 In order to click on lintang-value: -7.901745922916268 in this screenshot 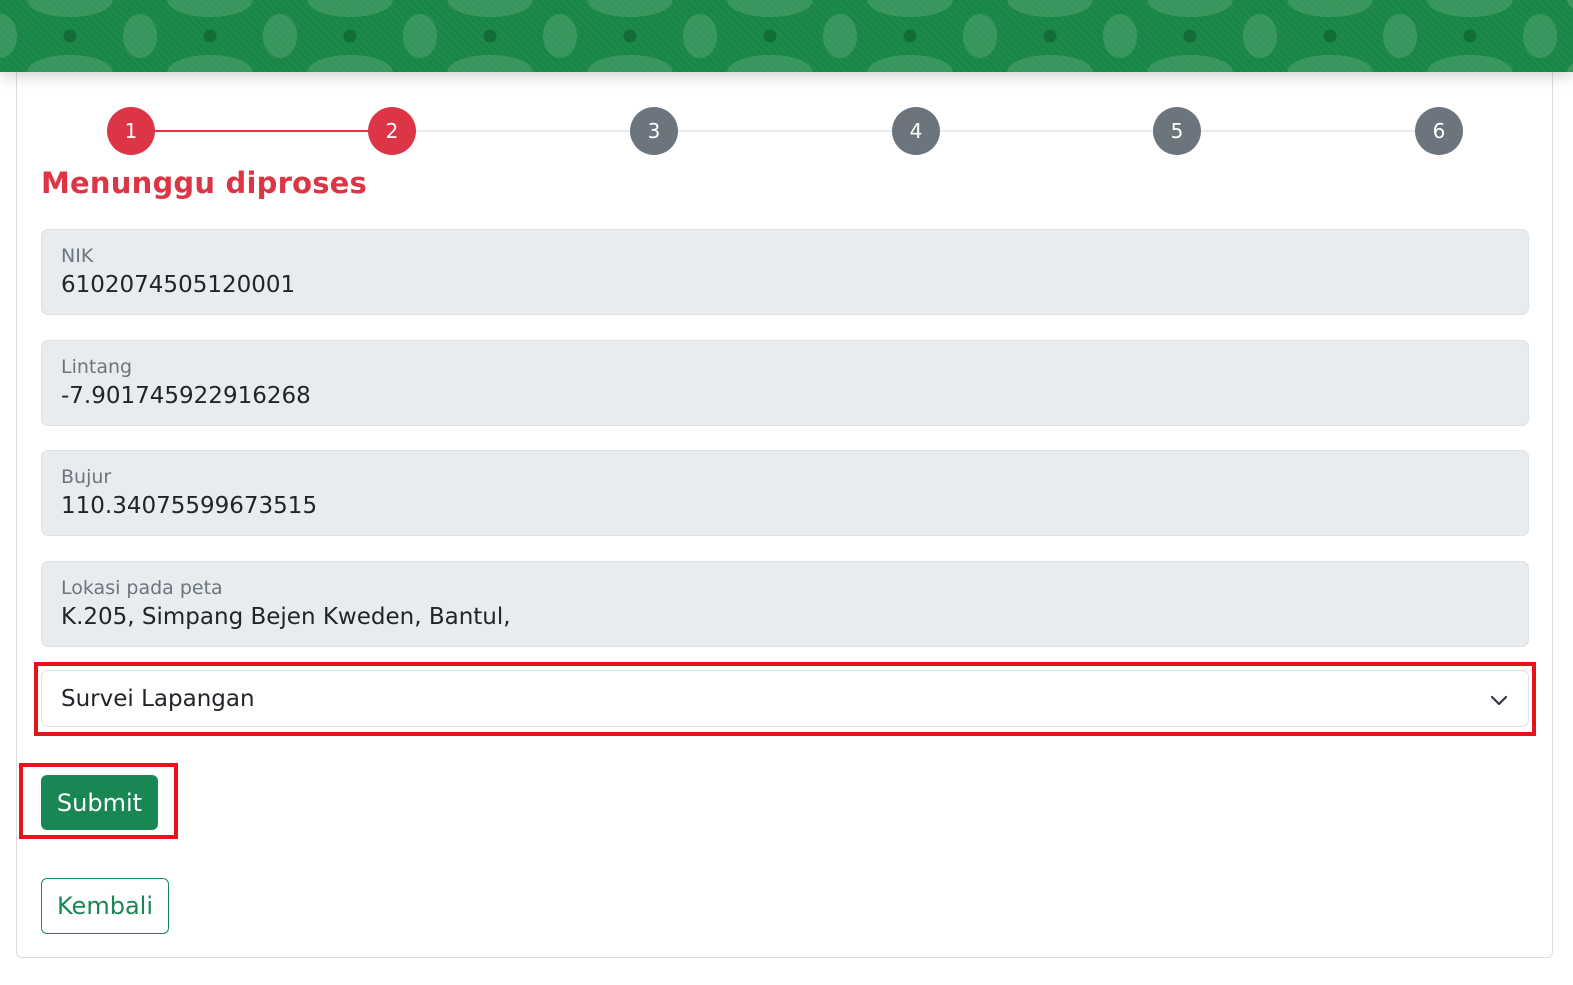, I will do `click(186, 396)`.